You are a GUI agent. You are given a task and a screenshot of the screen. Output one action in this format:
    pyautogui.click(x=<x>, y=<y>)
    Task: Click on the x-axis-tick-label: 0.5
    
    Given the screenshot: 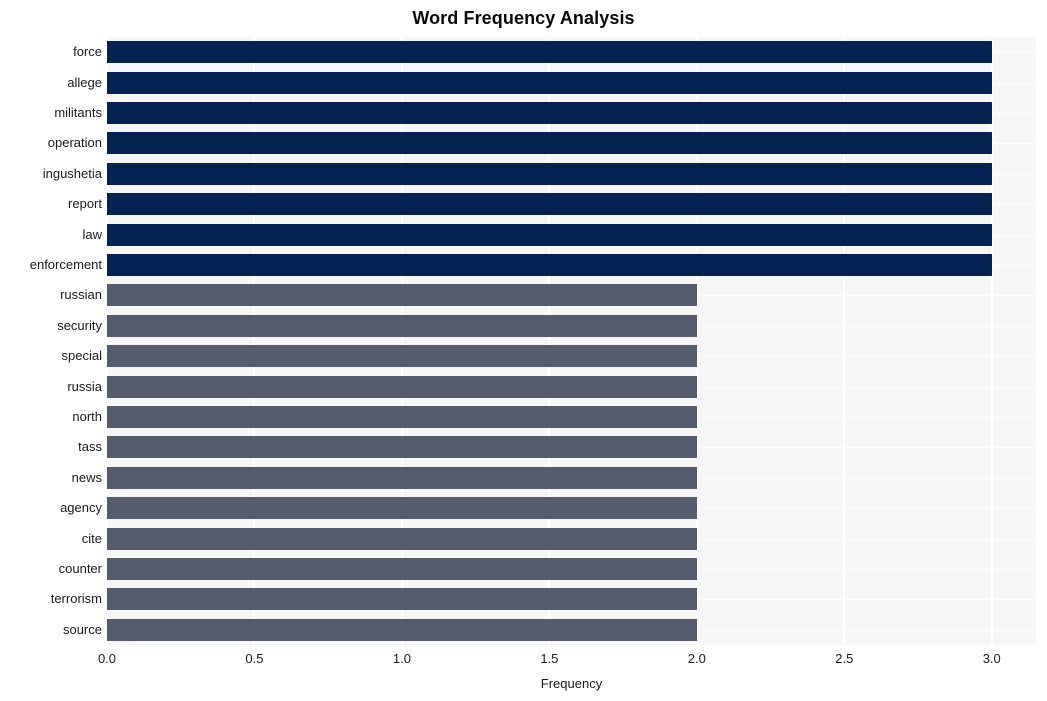 What is the action you would take?
    pyautogui.click(x=254, y=658)
    